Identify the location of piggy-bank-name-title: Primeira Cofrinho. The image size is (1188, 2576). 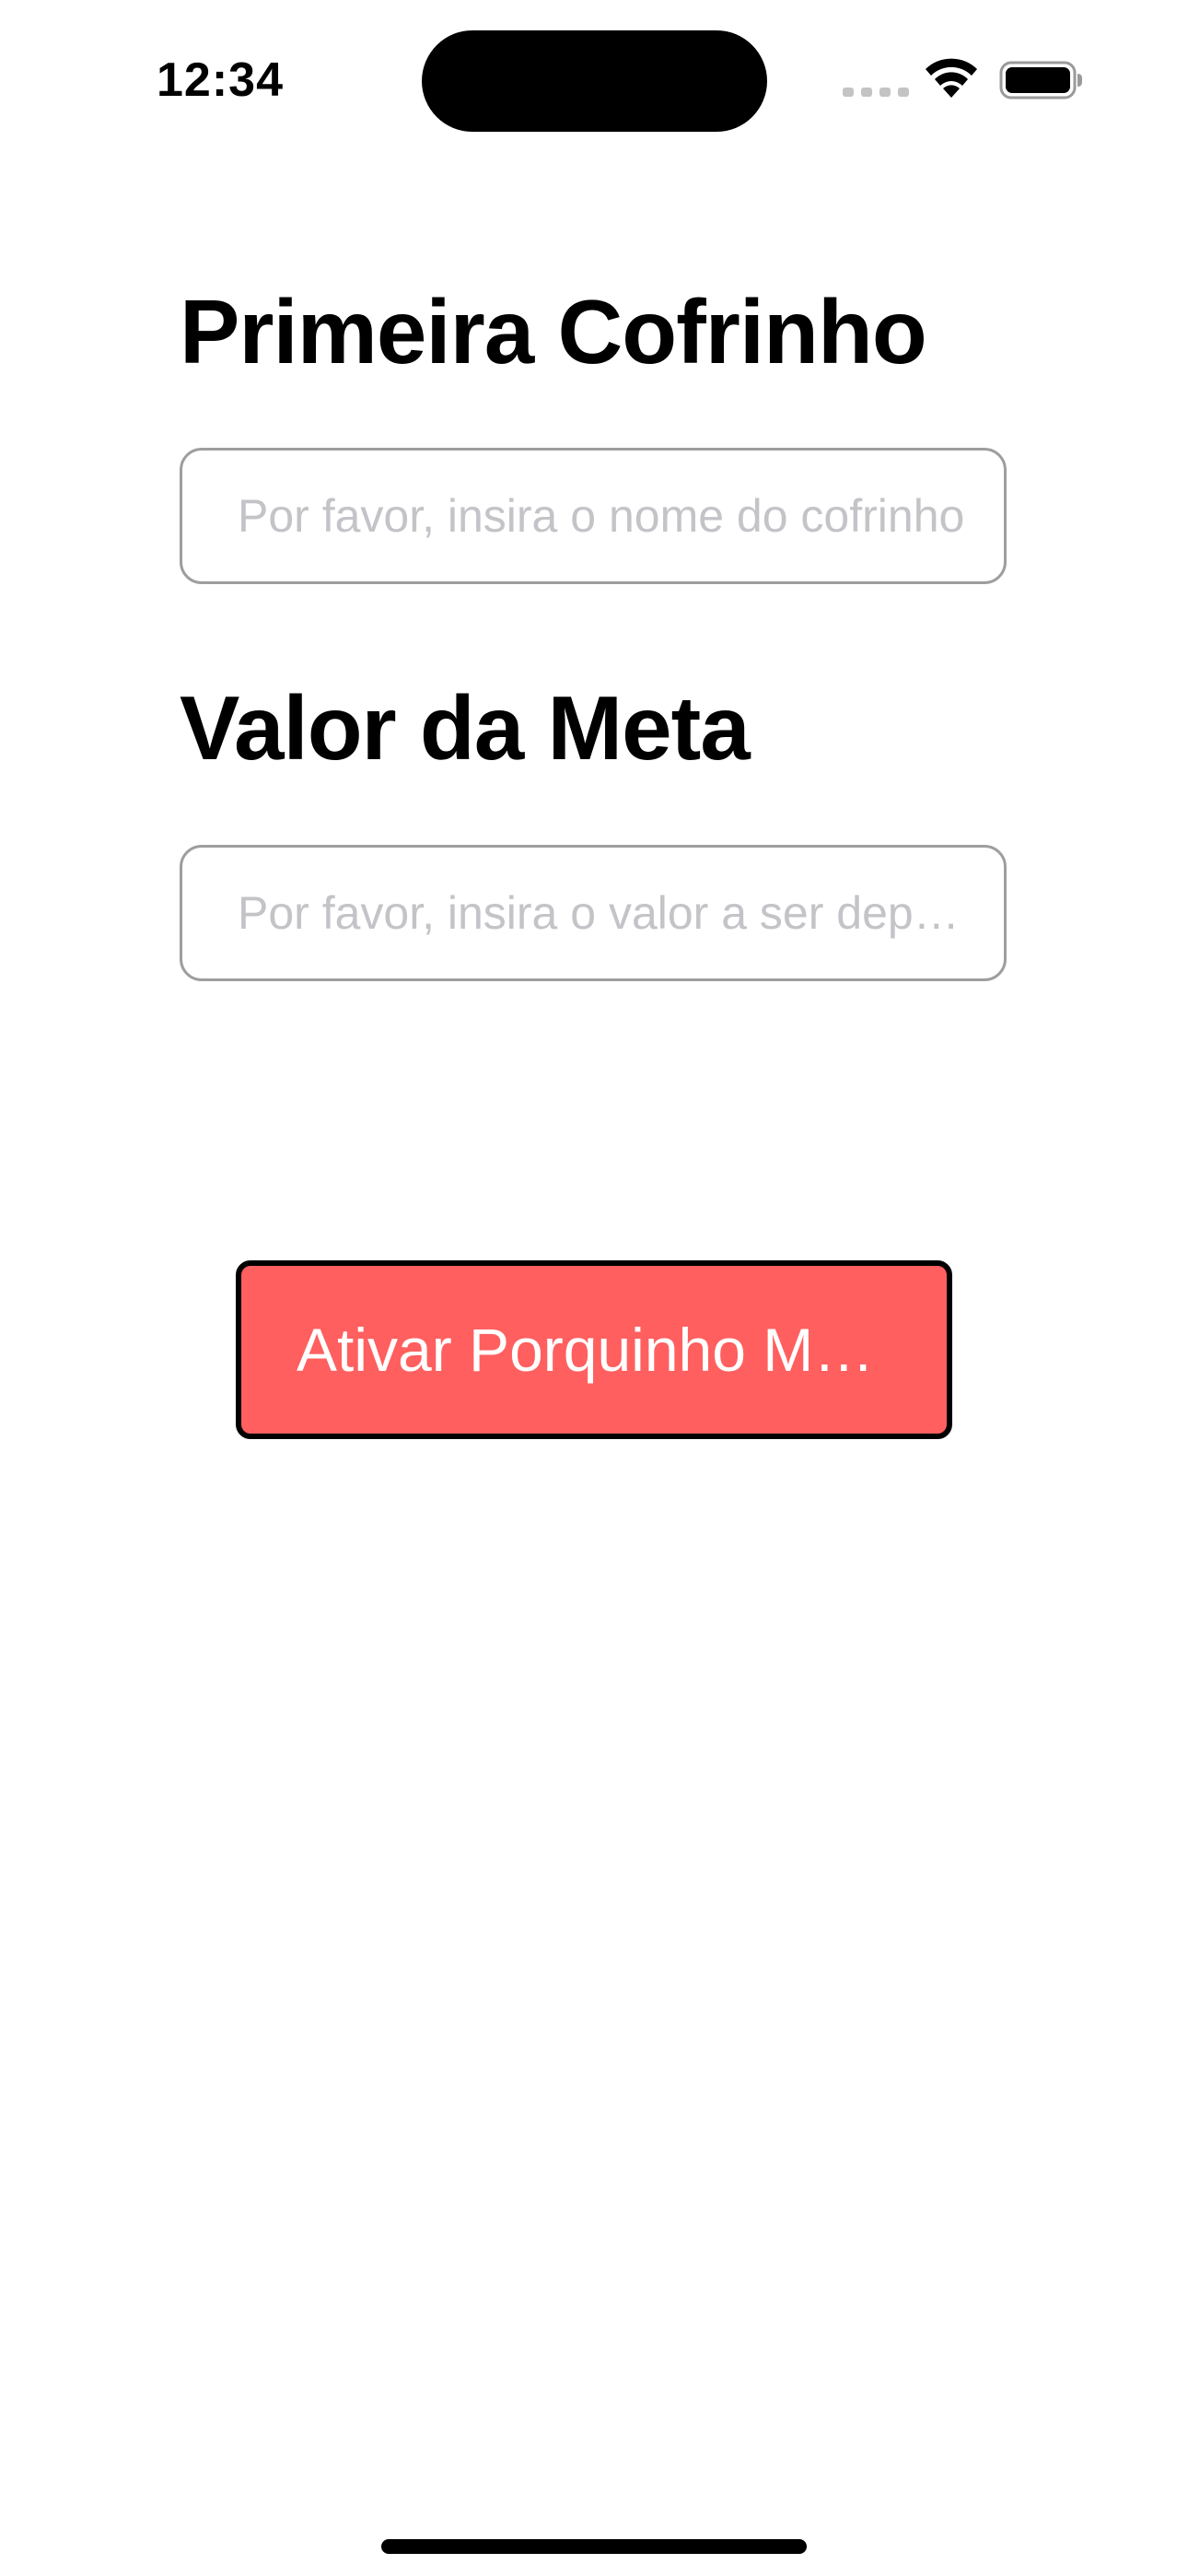
(553, 331).